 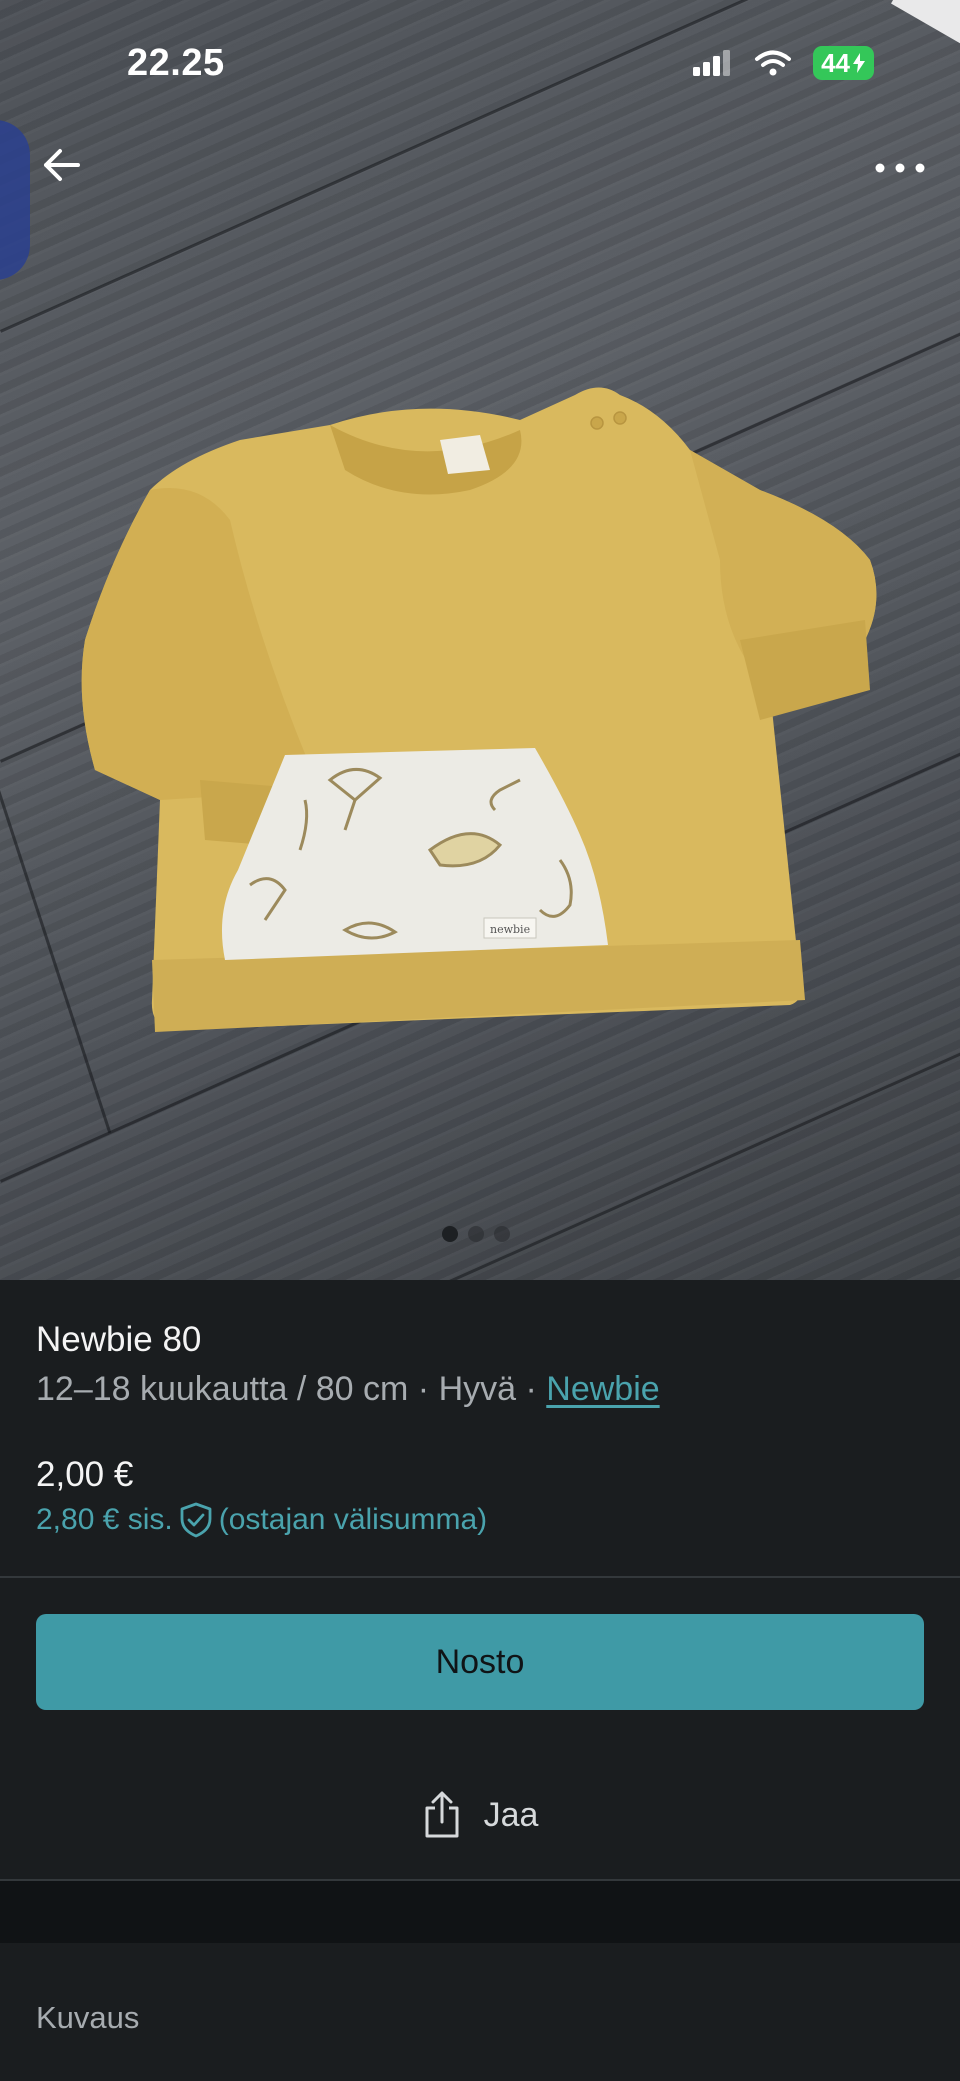 What do you see at coordinates (176, 63) in the screenshot?
I see `status-time: 22.25` at bounding box center [176, 63].